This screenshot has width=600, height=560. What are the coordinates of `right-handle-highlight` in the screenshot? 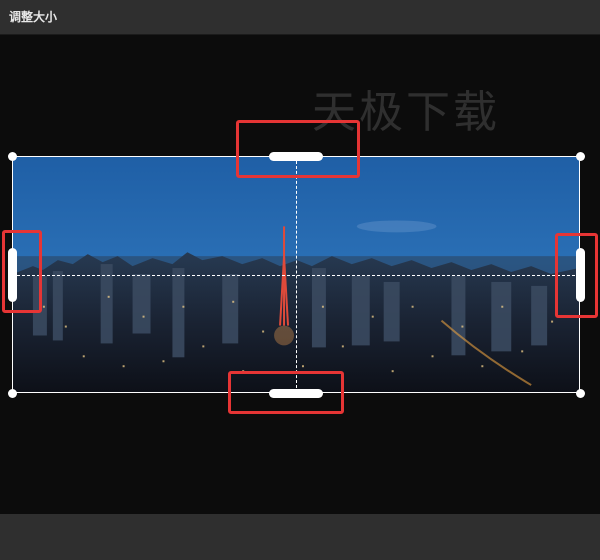 It's located at (576, 275).